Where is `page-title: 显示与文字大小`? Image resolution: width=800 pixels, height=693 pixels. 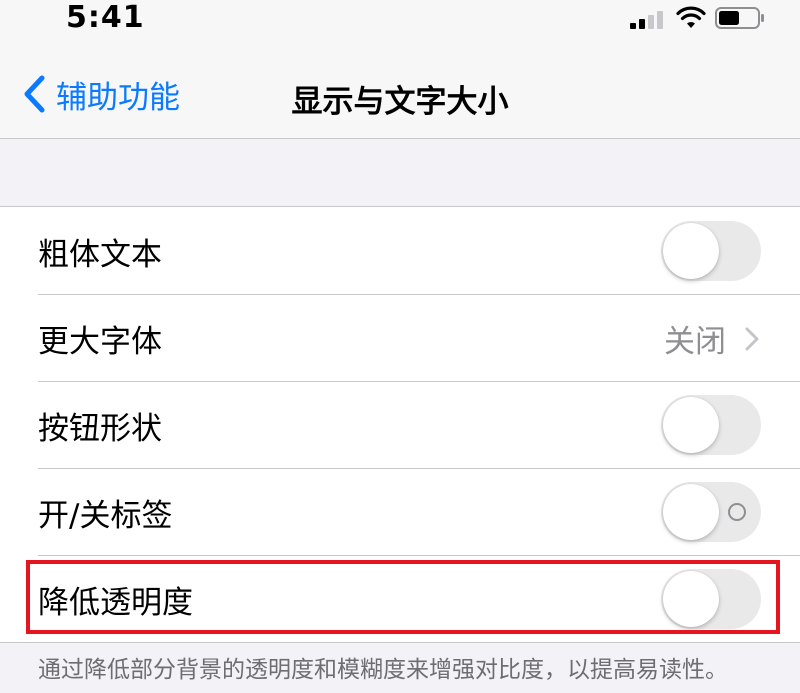
page-title: 显示与文字大小 is located at coordinates (400, 102).